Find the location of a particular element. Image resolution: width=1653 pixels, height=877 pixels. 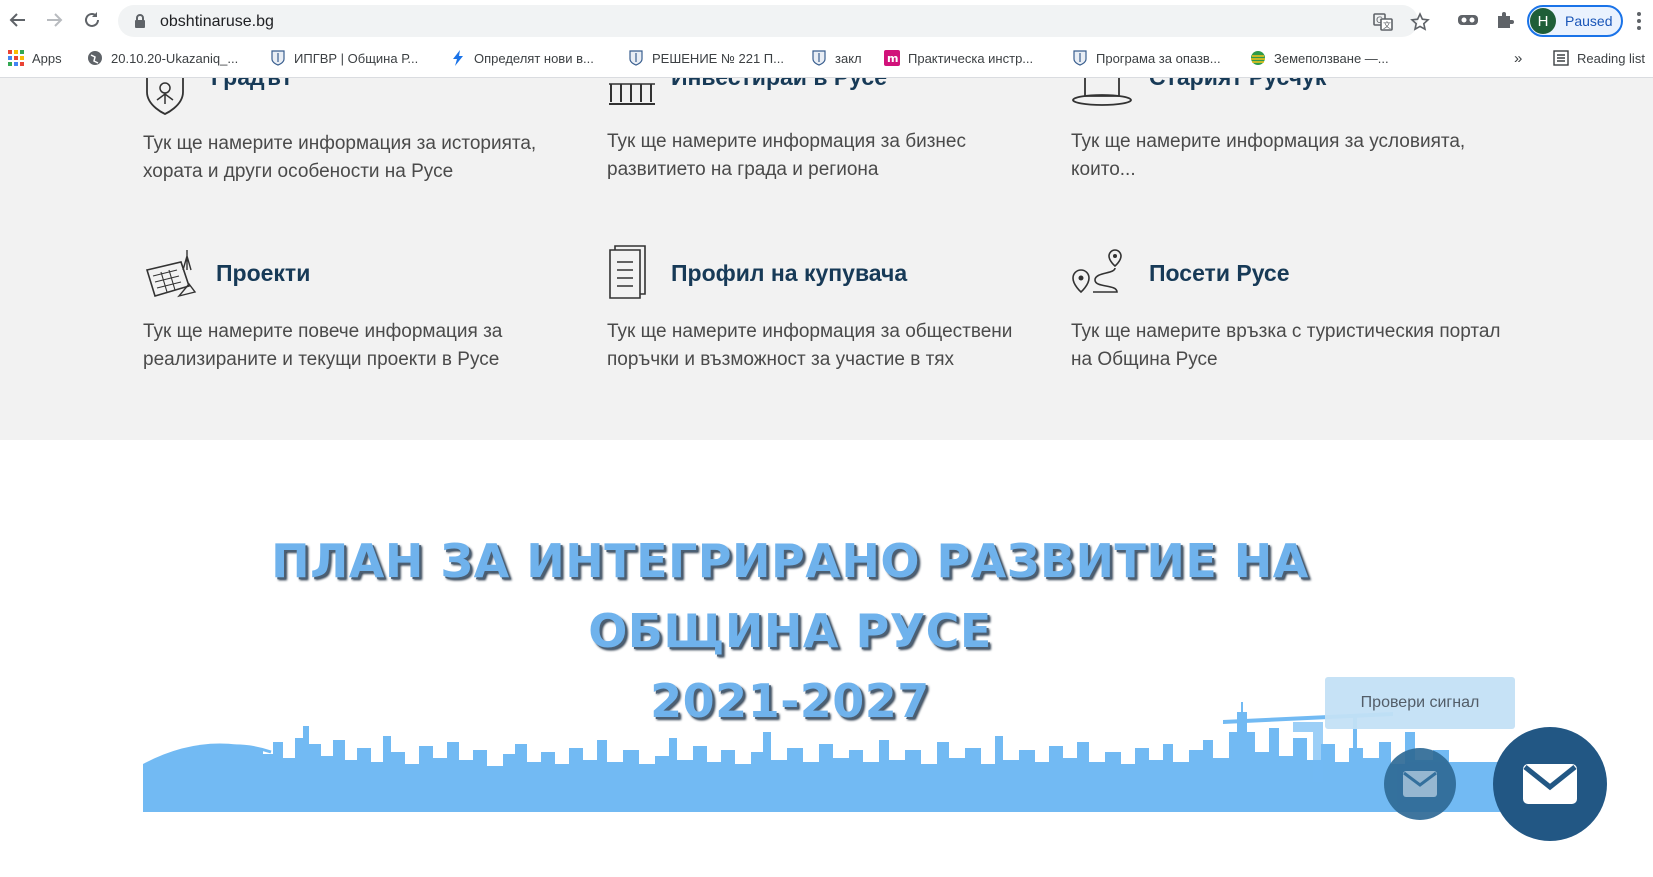

profile-status: Paused is located at coordinates (1589, 21).